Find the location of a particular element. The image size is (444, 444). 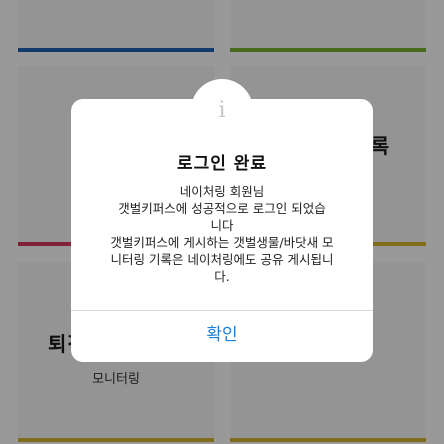

message-line: 니다 is located at coordinates (222, 225).